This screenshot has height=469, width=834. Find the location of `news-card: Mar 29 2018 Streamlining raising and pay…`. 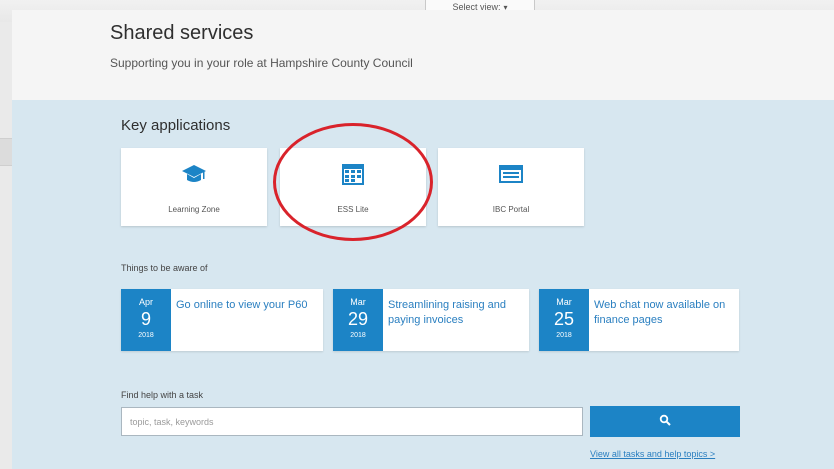

news-card: Mar 29 2018 Streamlining raising and pay… is located at coordinates (431, 320).